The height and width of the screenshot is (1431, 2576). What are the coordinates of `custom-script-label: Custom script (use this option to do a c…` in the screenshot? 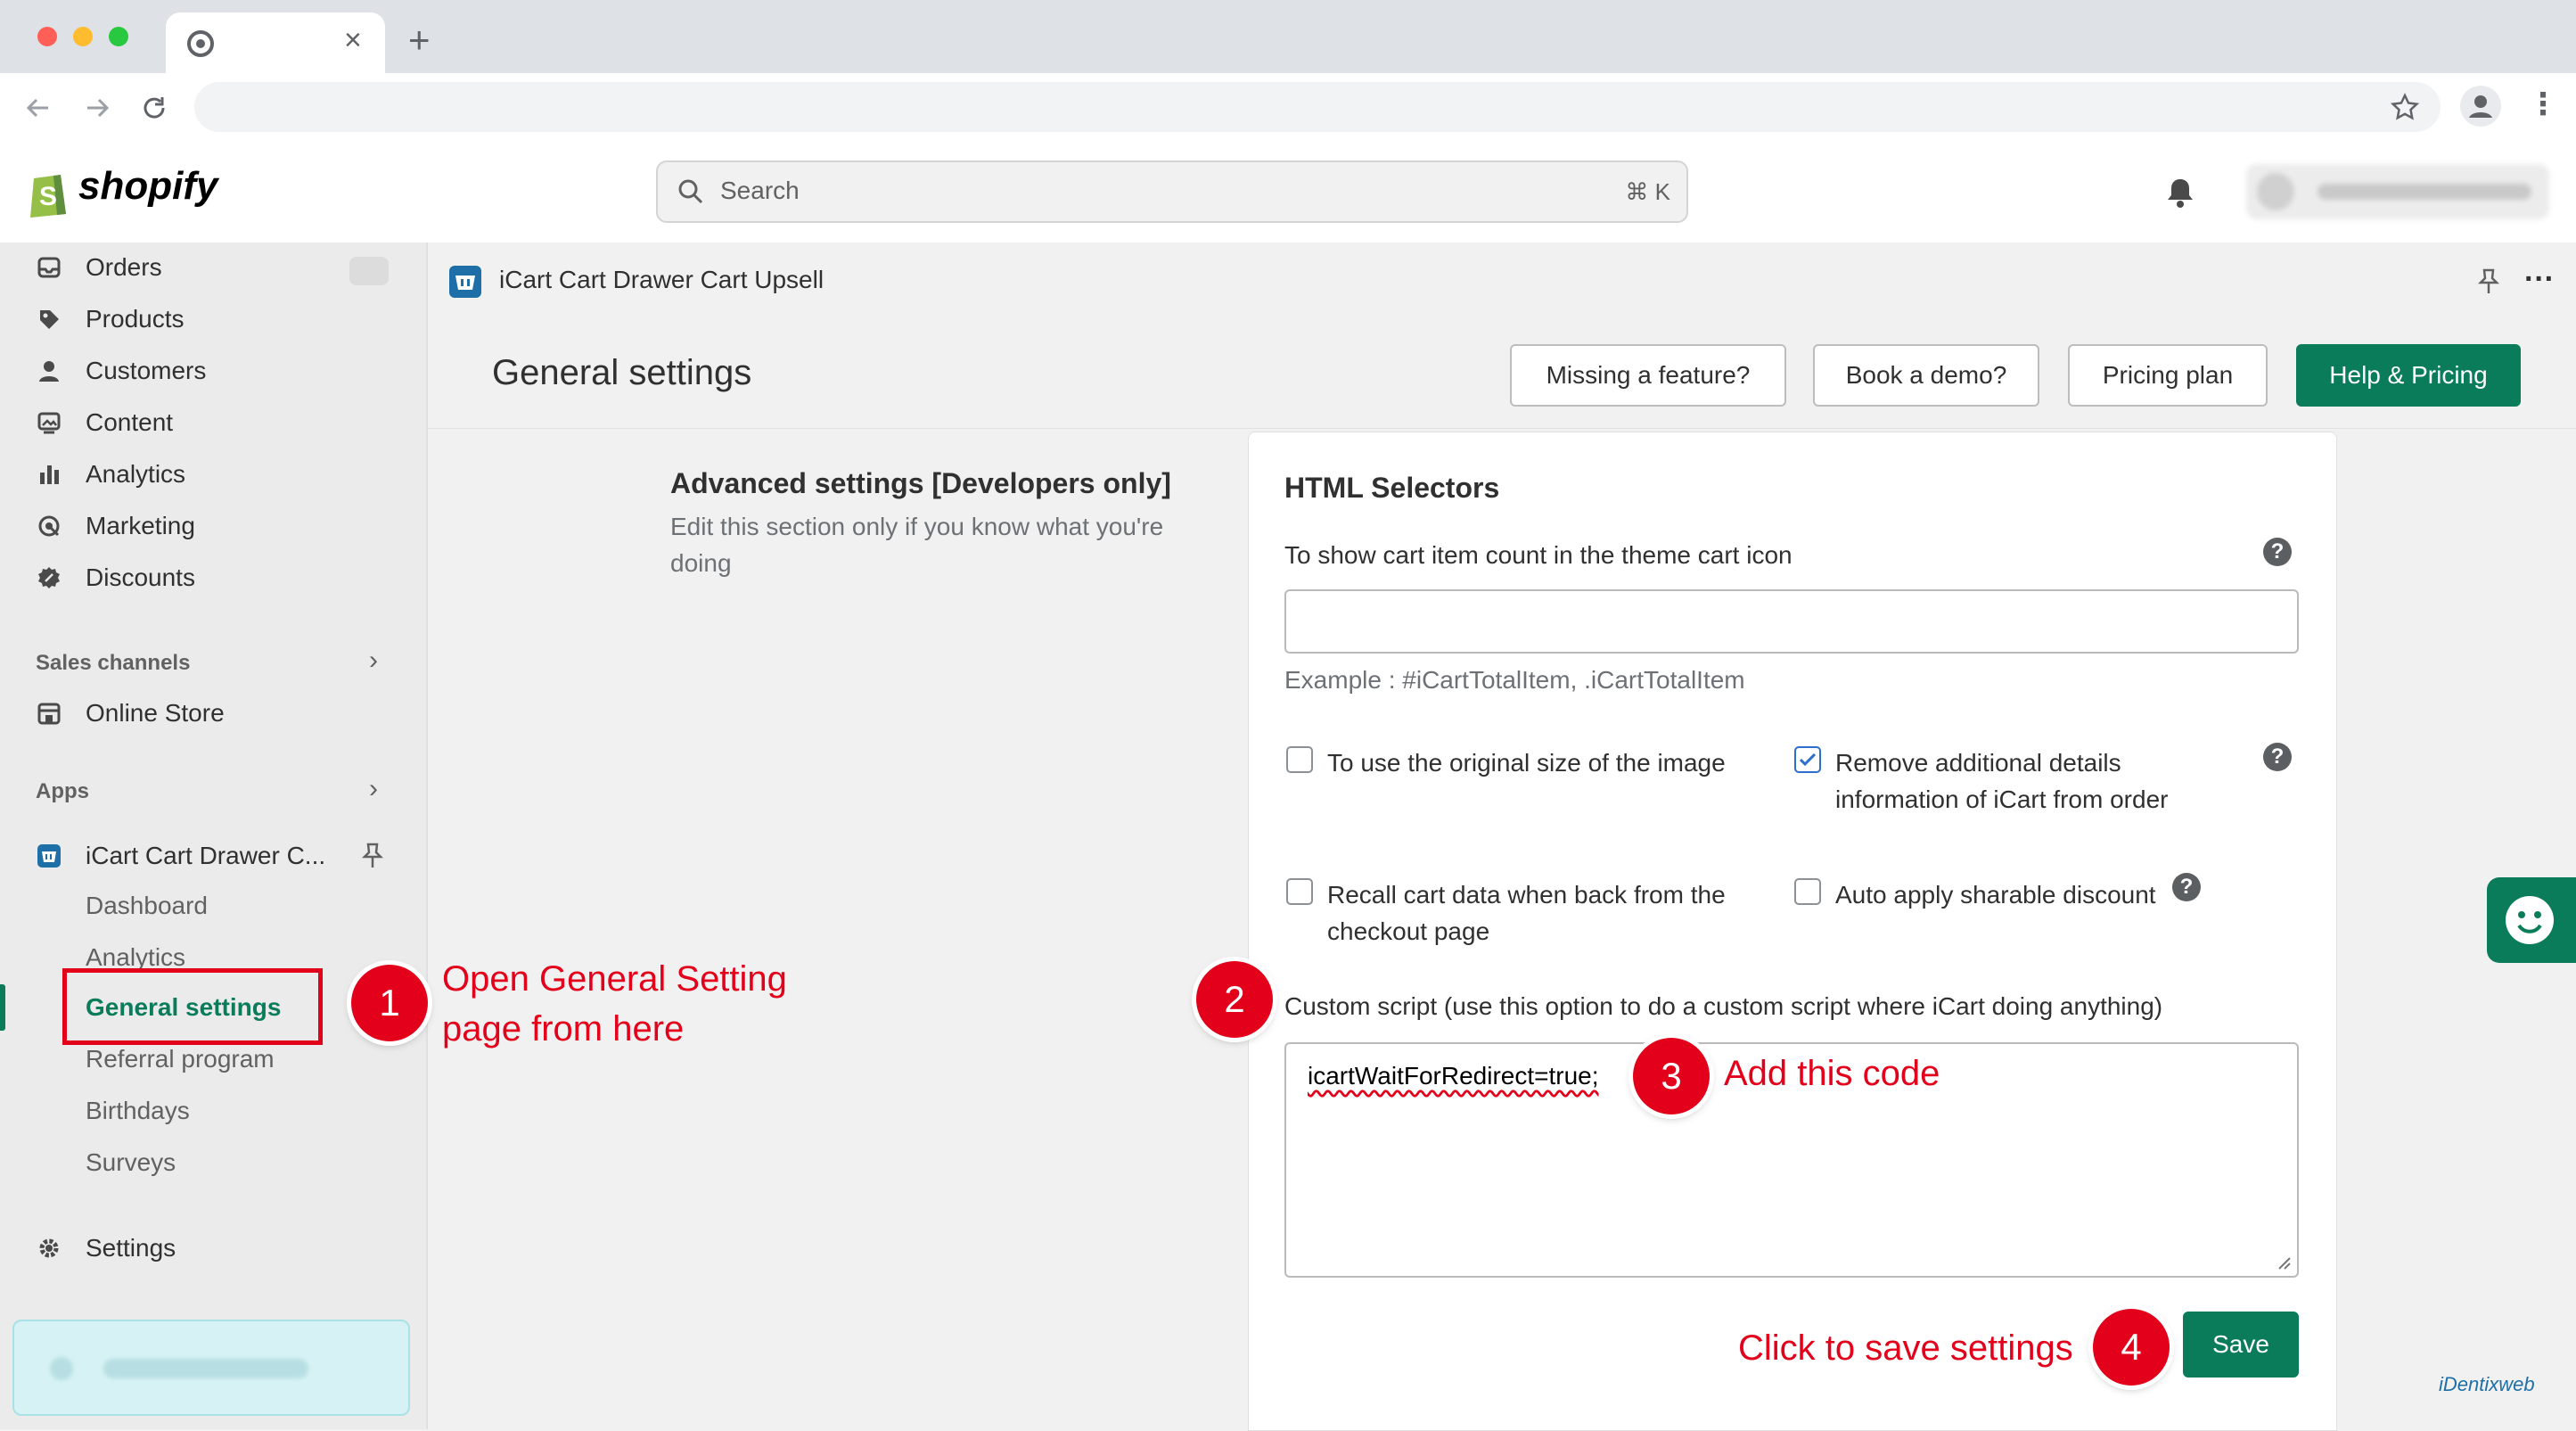 It's located at (1723, 1006).